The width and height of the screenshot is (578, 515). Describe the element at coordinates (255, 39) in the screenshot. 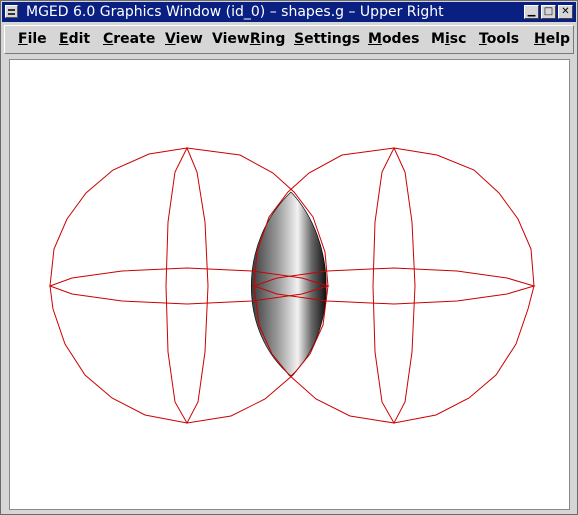

I see `menu-viewring-accel: R` at that location.